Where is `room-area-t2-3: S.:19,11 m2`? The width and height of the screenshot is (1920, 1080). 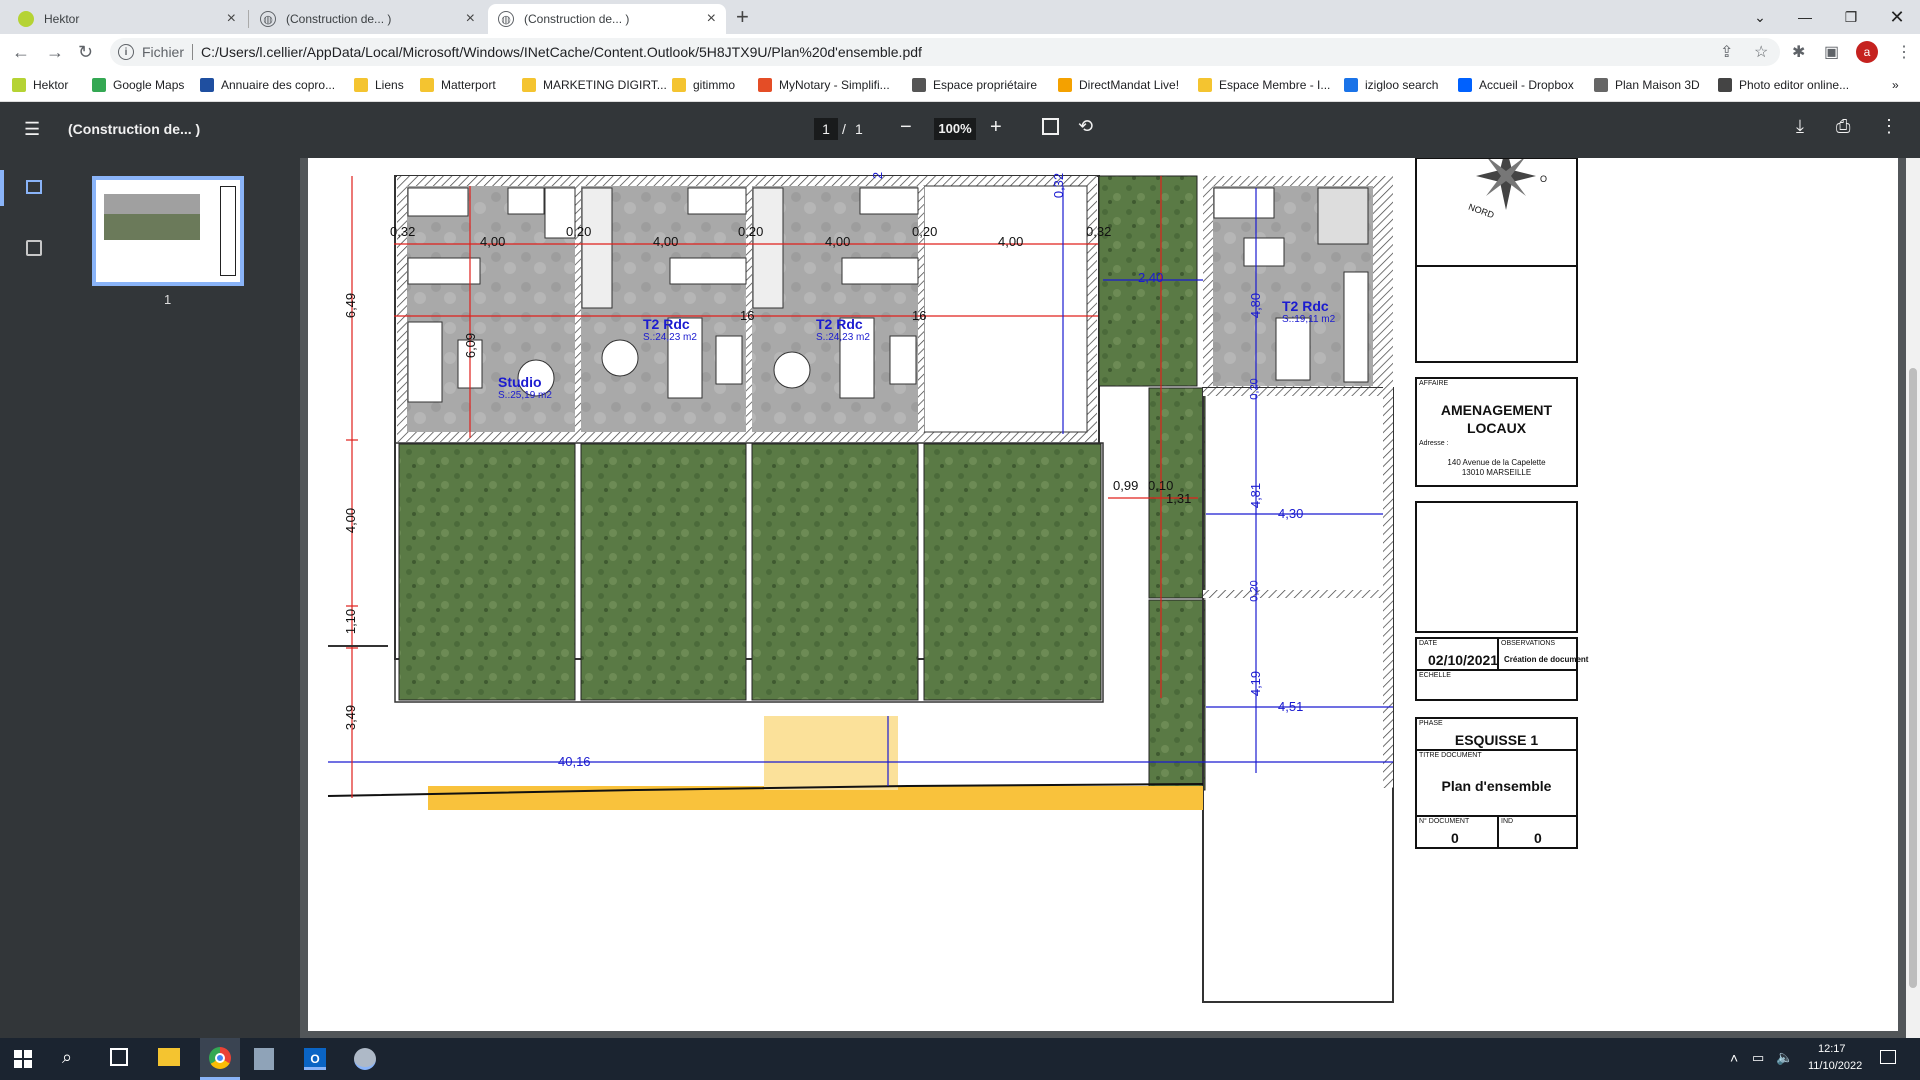 room-area-t2-3: S.:19,11 m2 is located at coordinates (1309, 319).